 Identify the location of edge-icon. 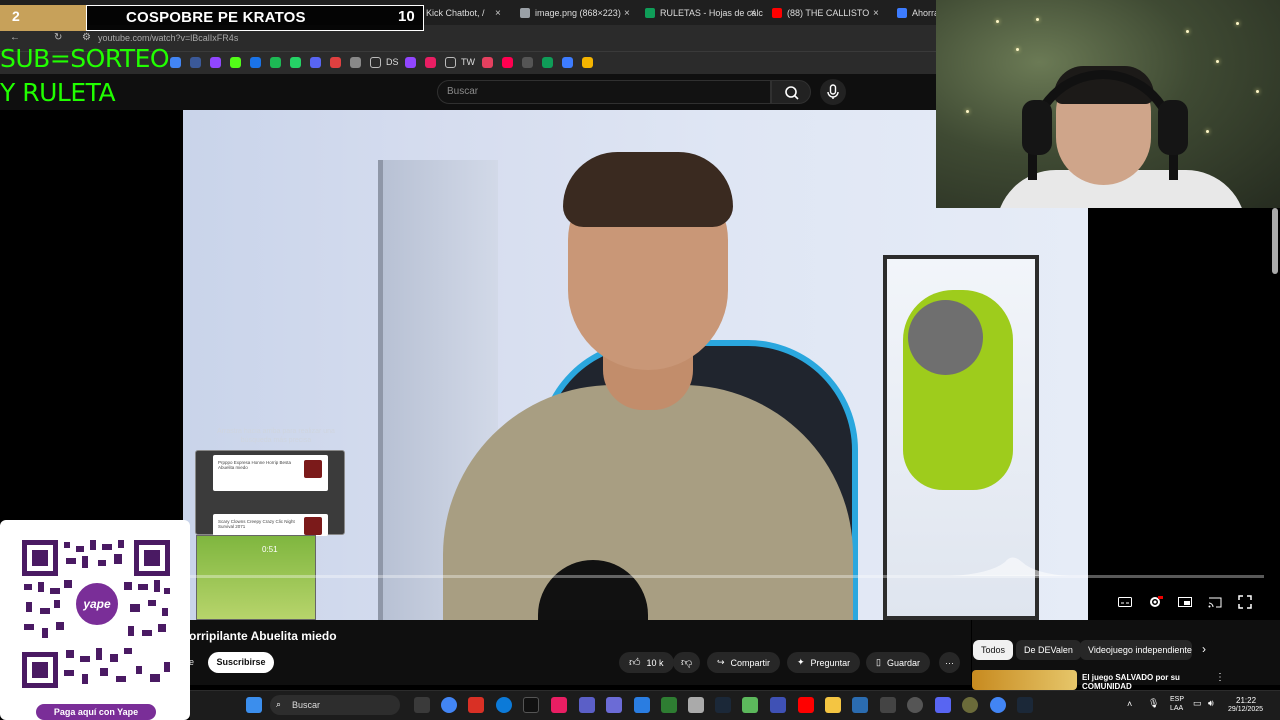
(504, 705).